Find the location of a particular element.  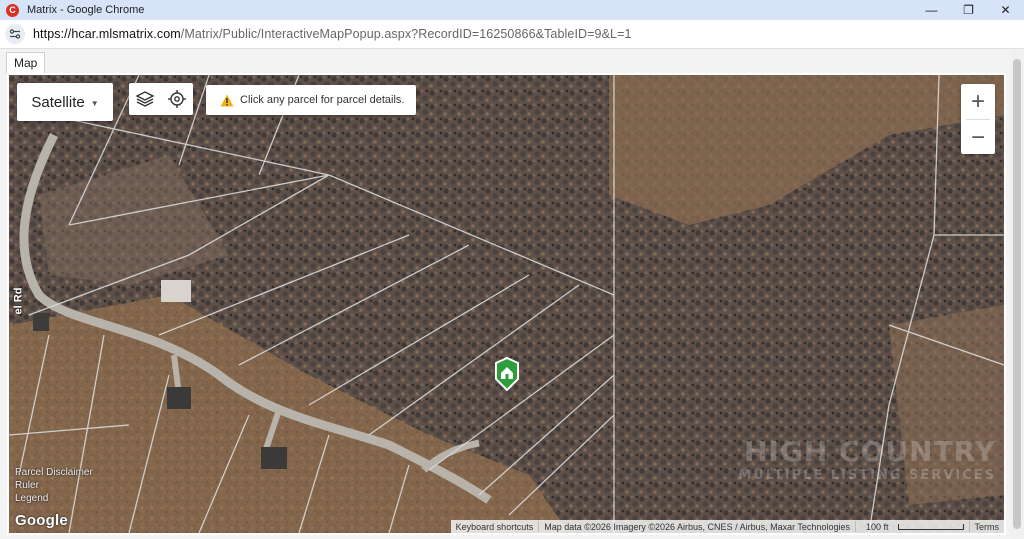

locate-button is located at coordinates (177, 99).